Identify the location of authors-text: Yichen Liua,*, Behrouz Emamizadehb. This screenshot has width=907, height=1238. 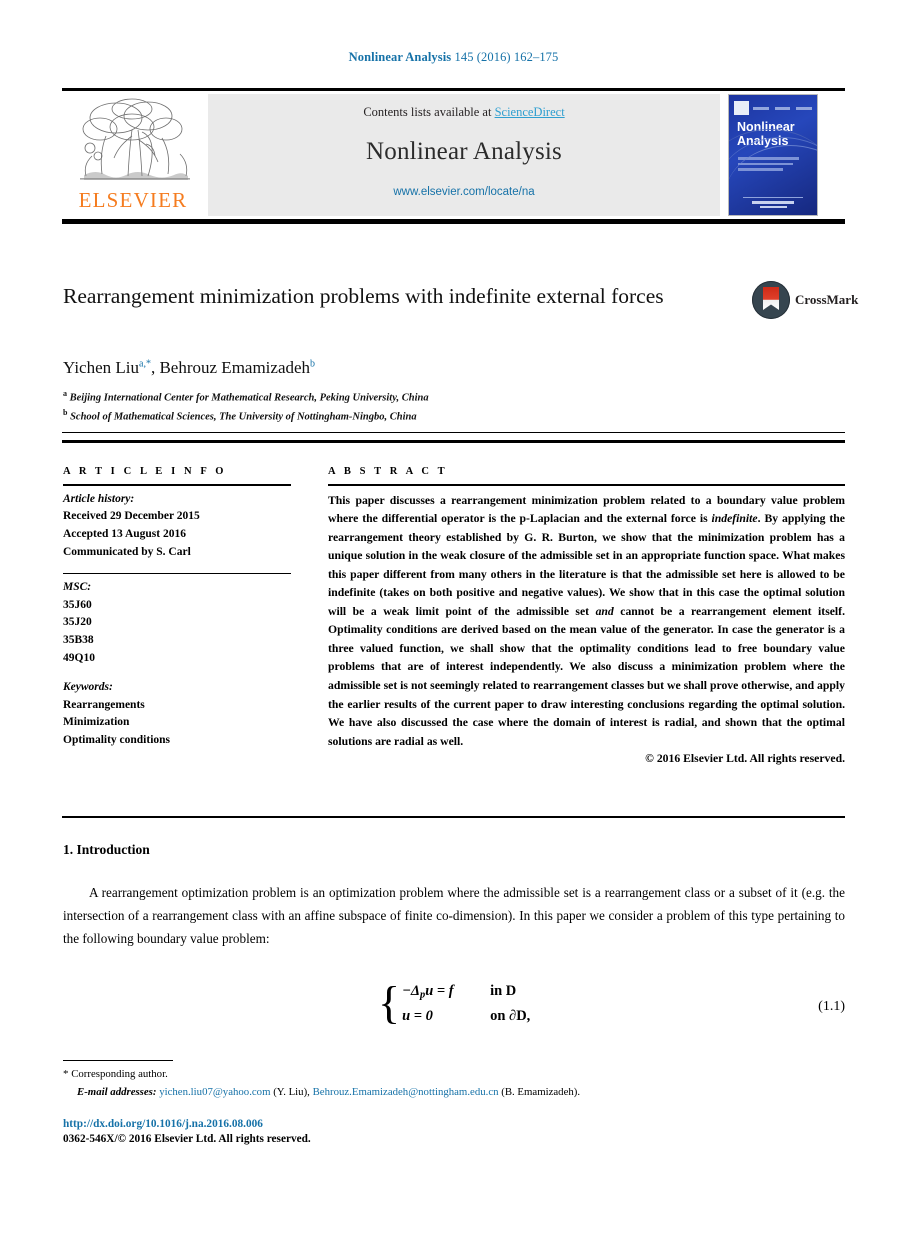
(189, 367).